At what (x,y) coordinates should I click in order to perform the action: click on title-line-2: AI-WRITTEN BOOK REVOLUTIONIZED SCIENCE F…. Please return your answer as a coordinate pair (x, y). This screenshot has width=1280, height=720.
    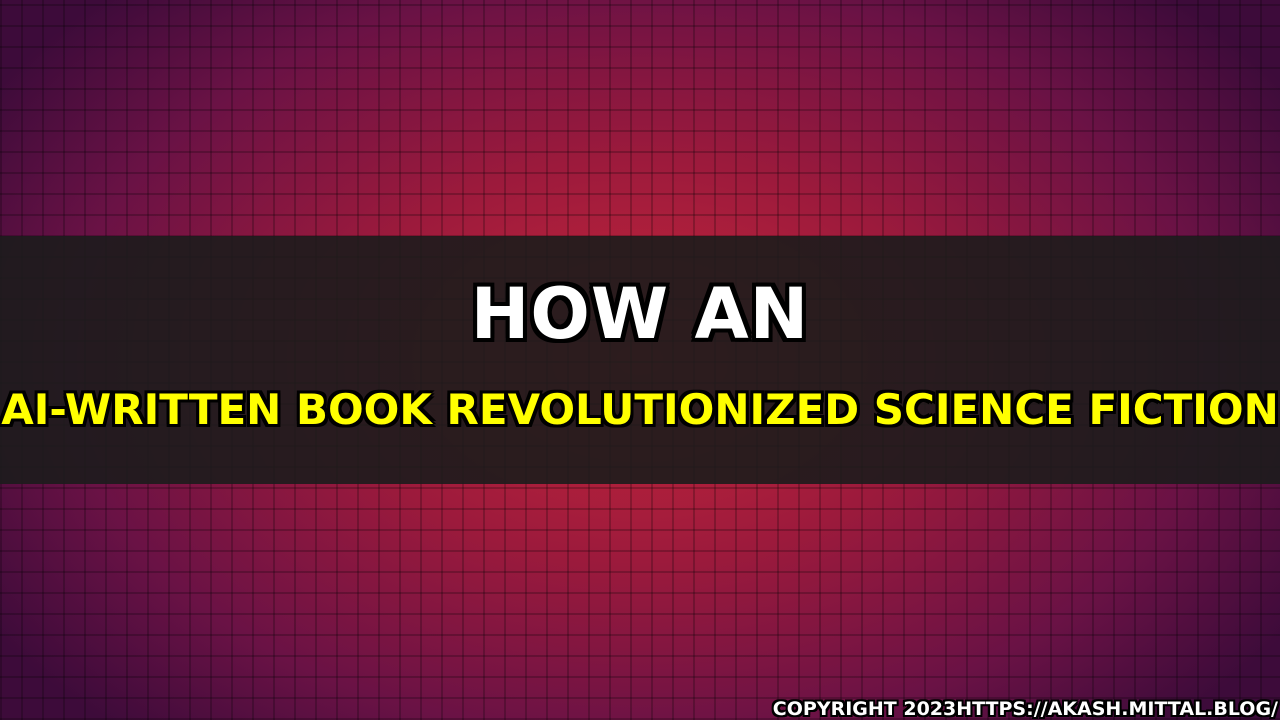
    Looking at the image, I should click on (640, 409).